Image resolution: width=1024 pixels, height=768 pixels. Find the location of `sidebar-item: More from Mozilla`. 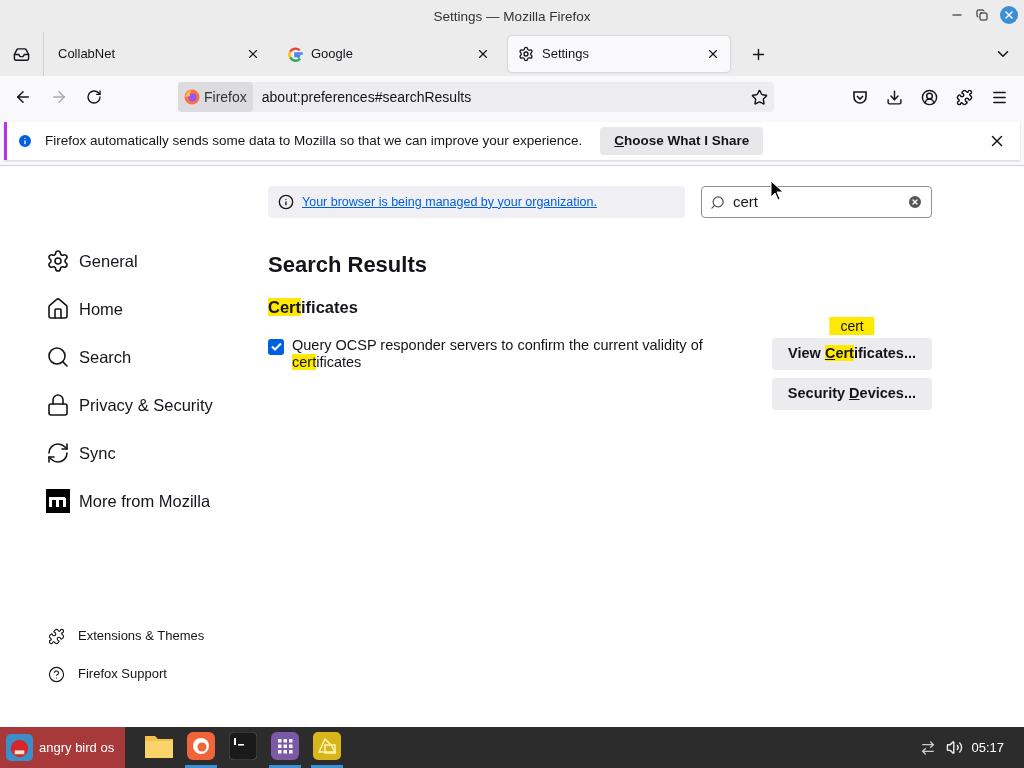

sidebar-item: More from Mozilla is located at coordinates (157, 501).